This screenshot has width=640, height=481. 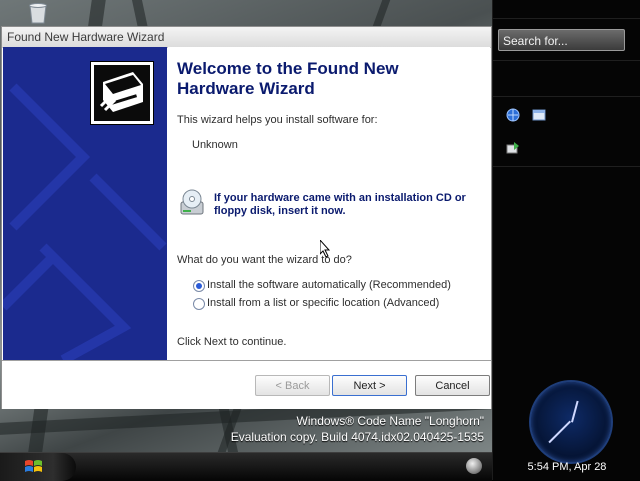 I want to click on wizard-footer: < Back Next > Cancel, so click(x=246, y=384).